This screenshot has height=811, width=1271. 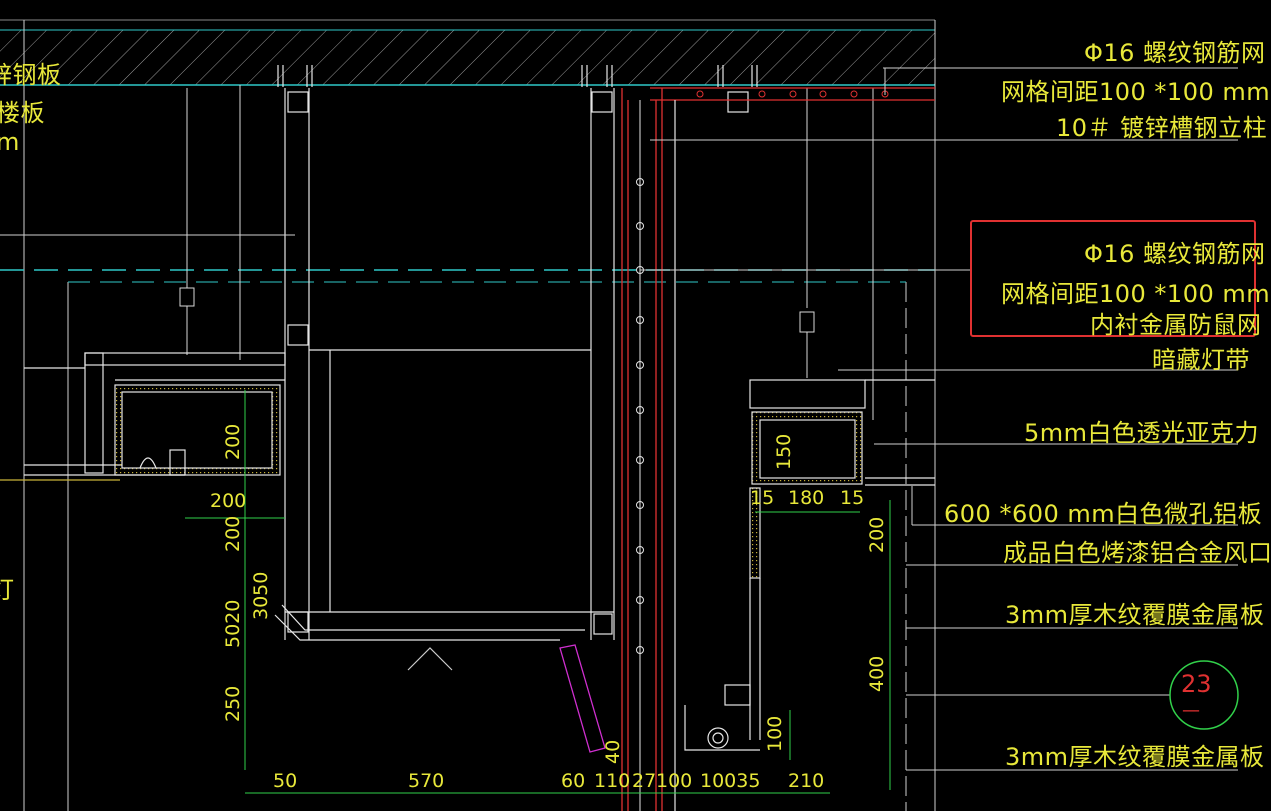 What do you see at coordinates (1176, 325) in the screenshot?
I see `label-rat-proof-mesh: 内衬金属防鼠网` at bounding box center [1176, 325].